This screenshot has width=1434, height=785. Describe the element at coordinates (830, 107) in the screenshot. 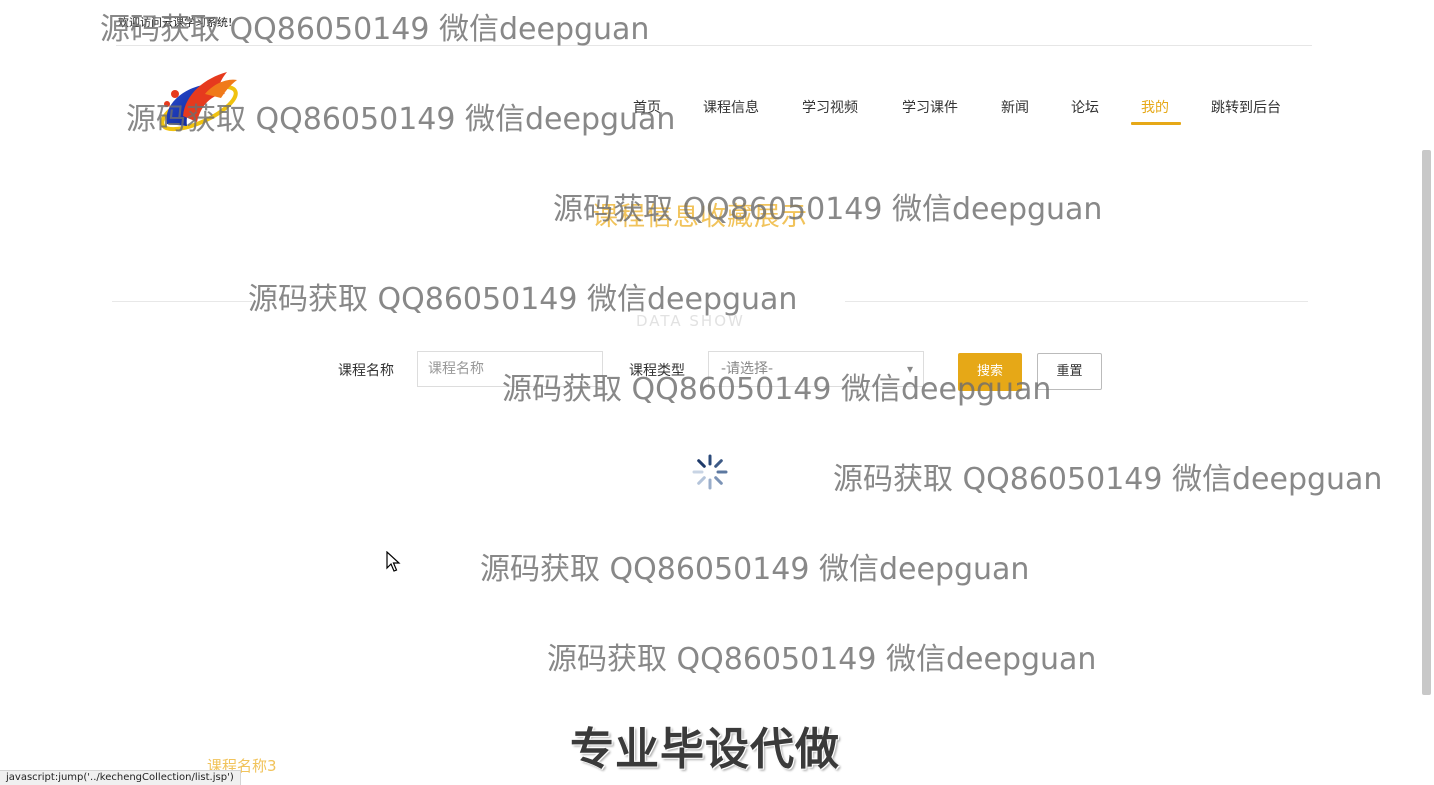

I see `nav-study-videos: 学习视频` at that location.